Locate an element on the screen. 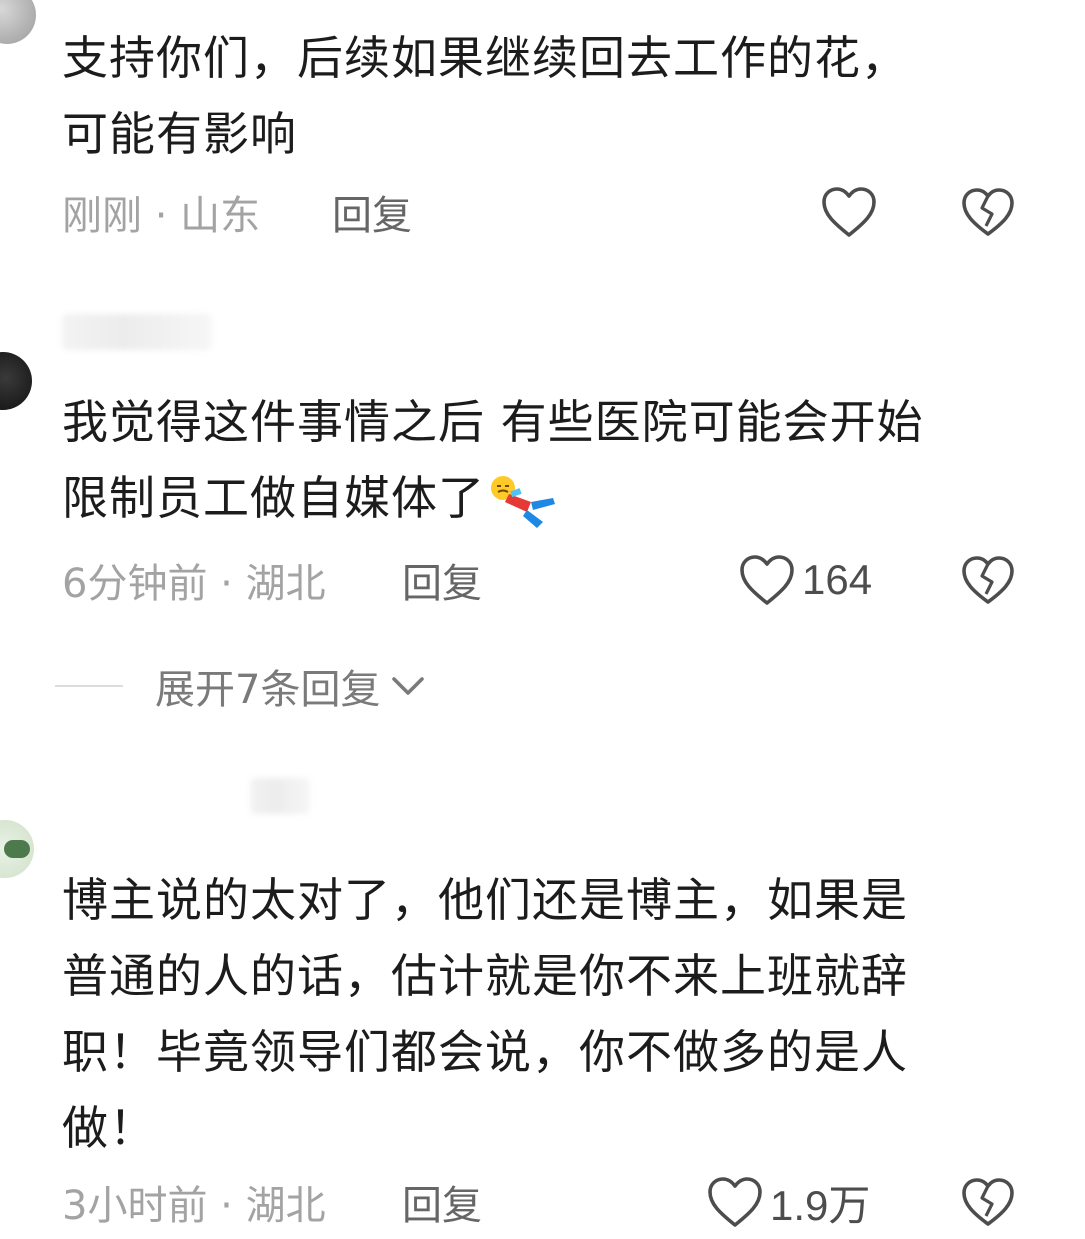 The width and height of the screenshot is (1085, 1239). chevron-down-icon is located at coordinates (408, 686).